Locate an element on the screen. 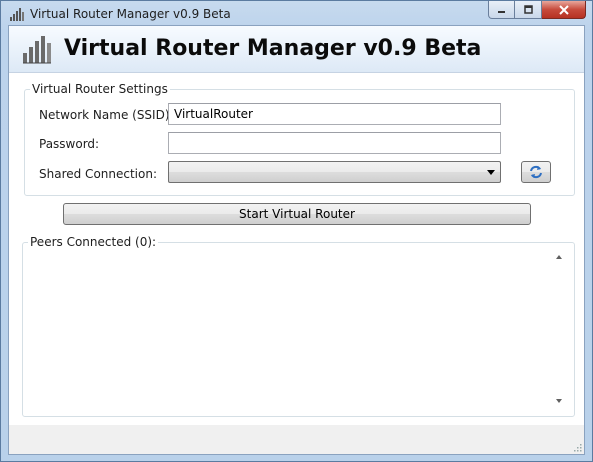  close-button is located at coordinates (564, 10).